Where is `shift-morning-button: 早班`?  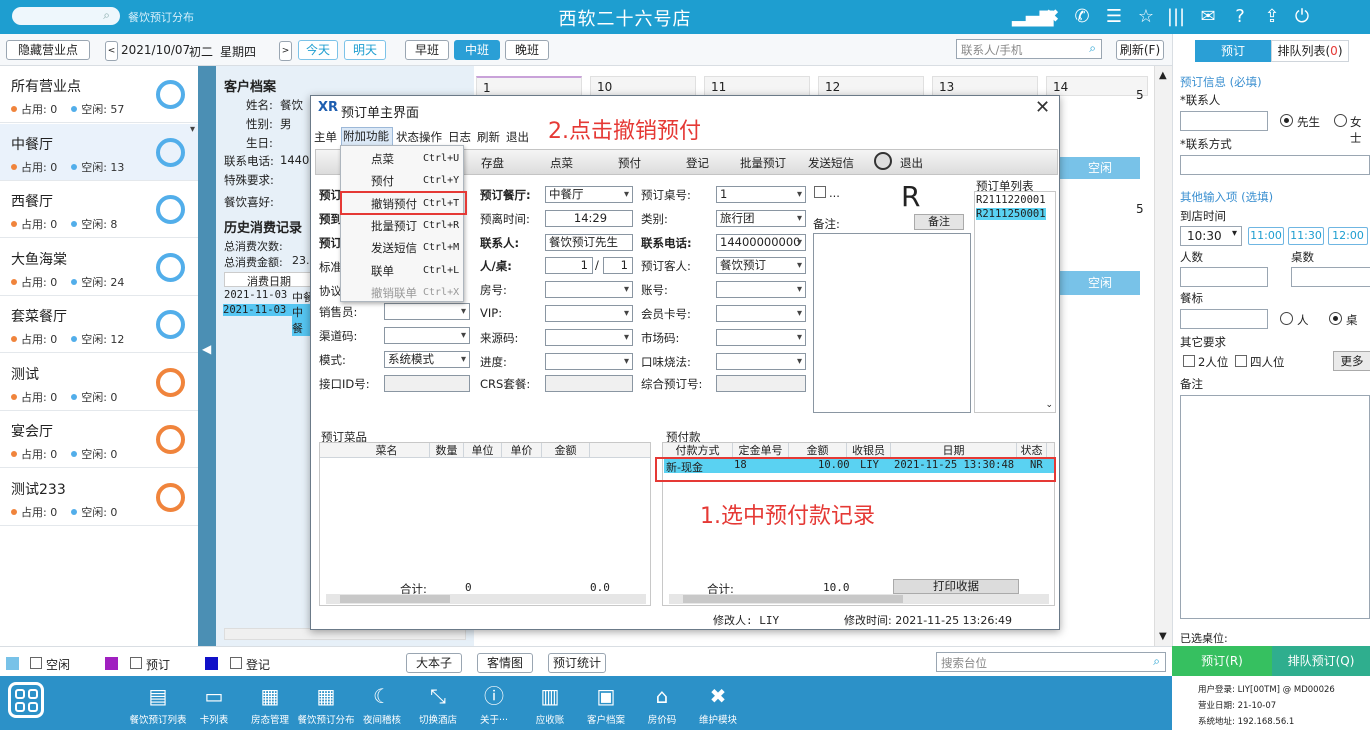
shift-morning-button: 早班 is located at coordinates (427, 50).